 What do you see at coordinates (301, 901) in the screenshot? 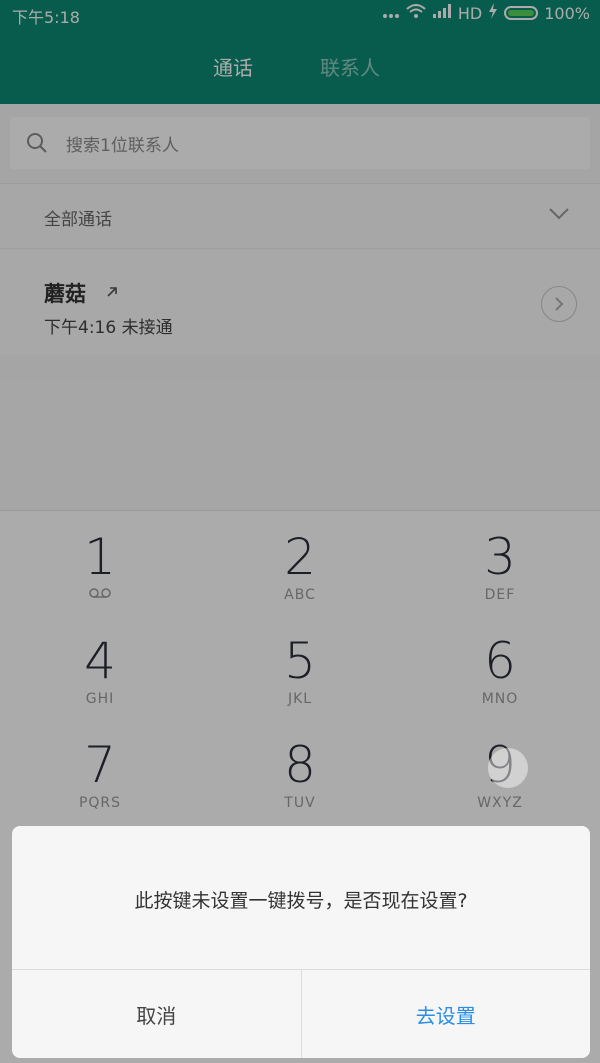
I see `dialog-message: 此按键未设置一键拨号，是否现在设置?` at bounding box center [301, 901].